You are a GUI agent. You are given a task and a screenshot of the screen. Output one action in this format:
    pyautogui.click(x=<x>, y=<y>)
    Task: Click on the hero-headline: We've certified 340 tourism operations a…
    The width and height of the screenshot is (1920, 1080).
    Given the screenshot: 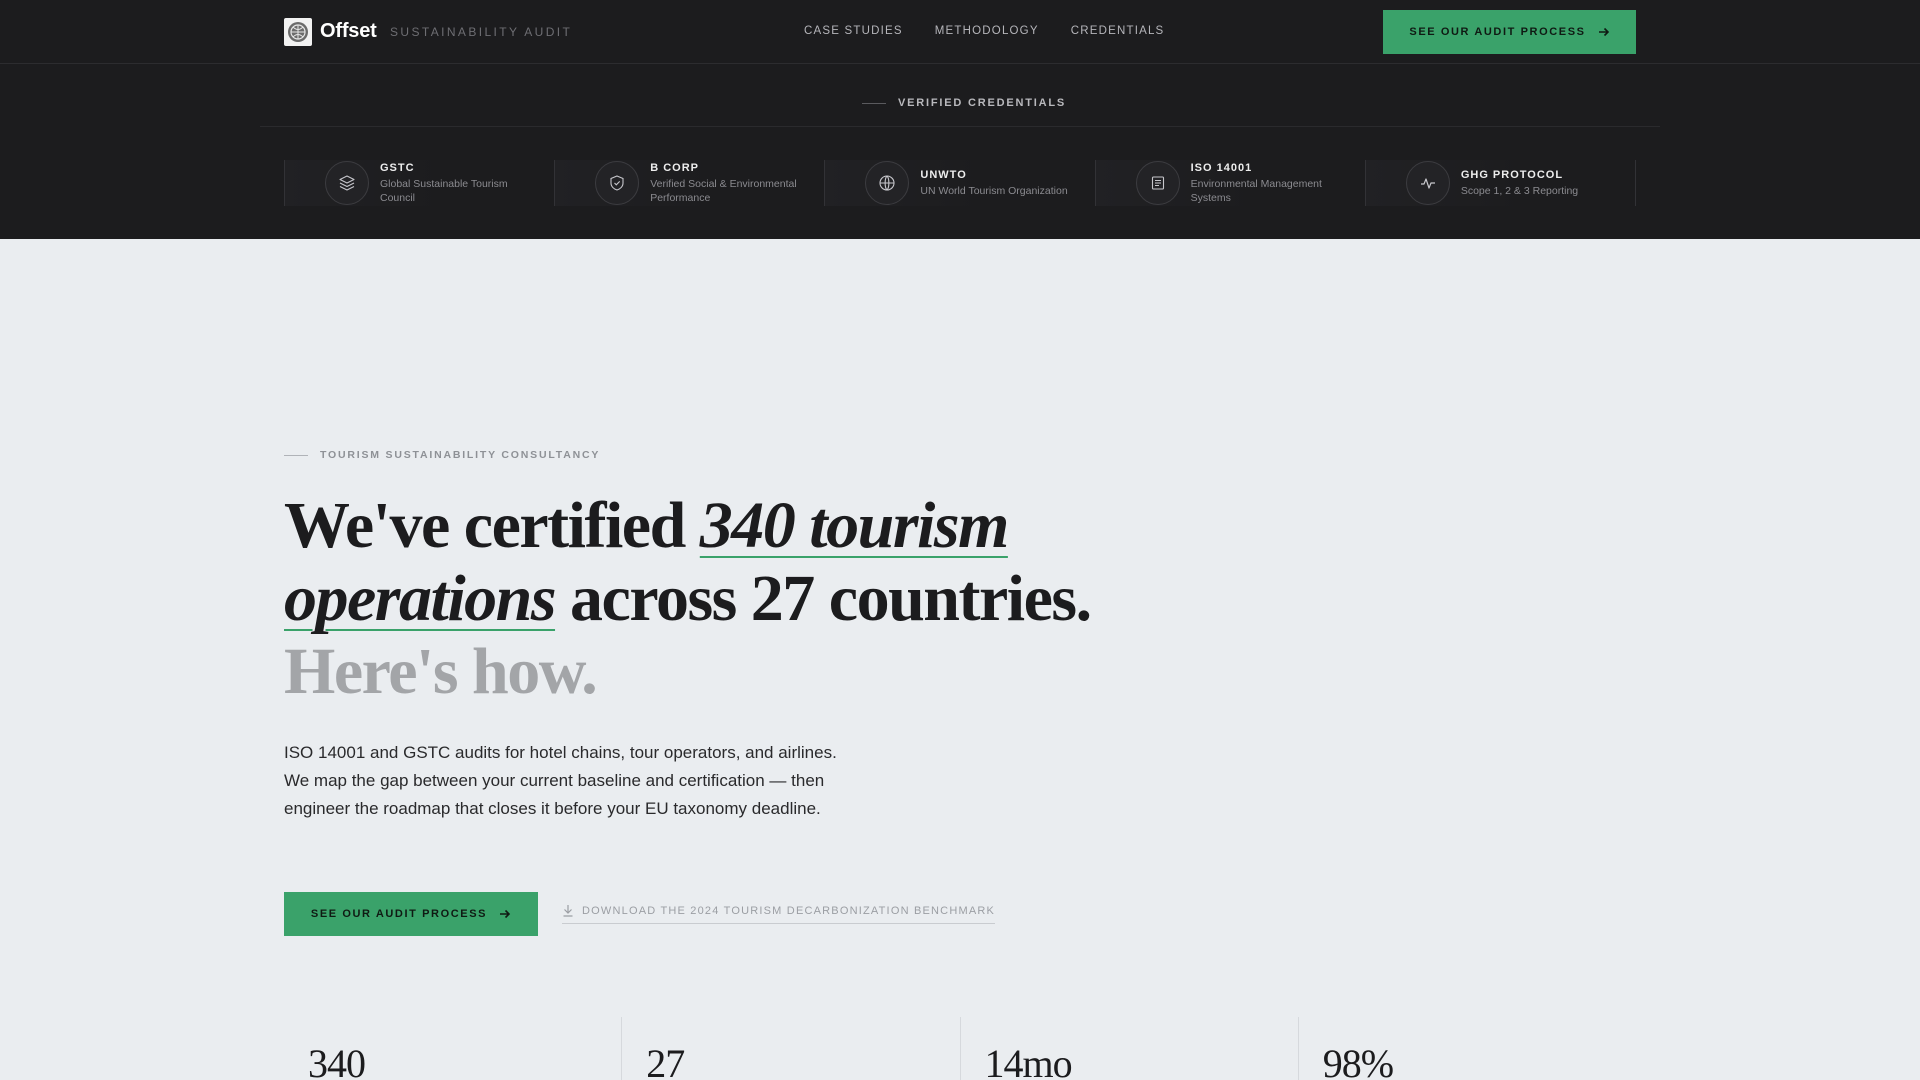 What is the action you would take?
    pyautogui.click(x=734, y=598)
    